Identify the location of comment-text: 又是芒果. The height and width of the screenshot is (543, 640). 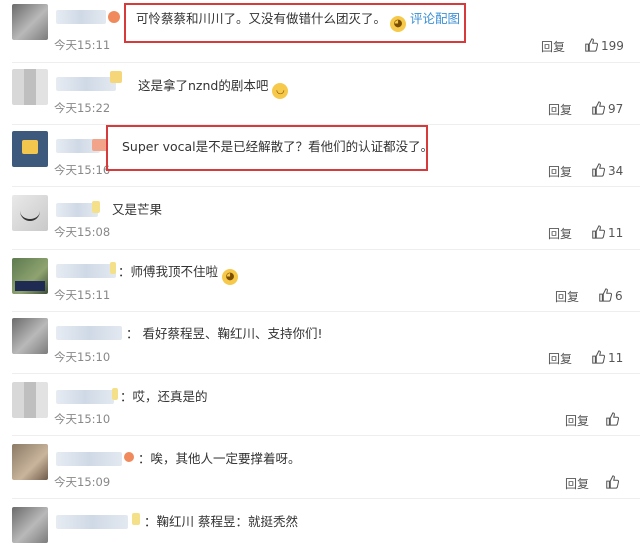
(137, 210).